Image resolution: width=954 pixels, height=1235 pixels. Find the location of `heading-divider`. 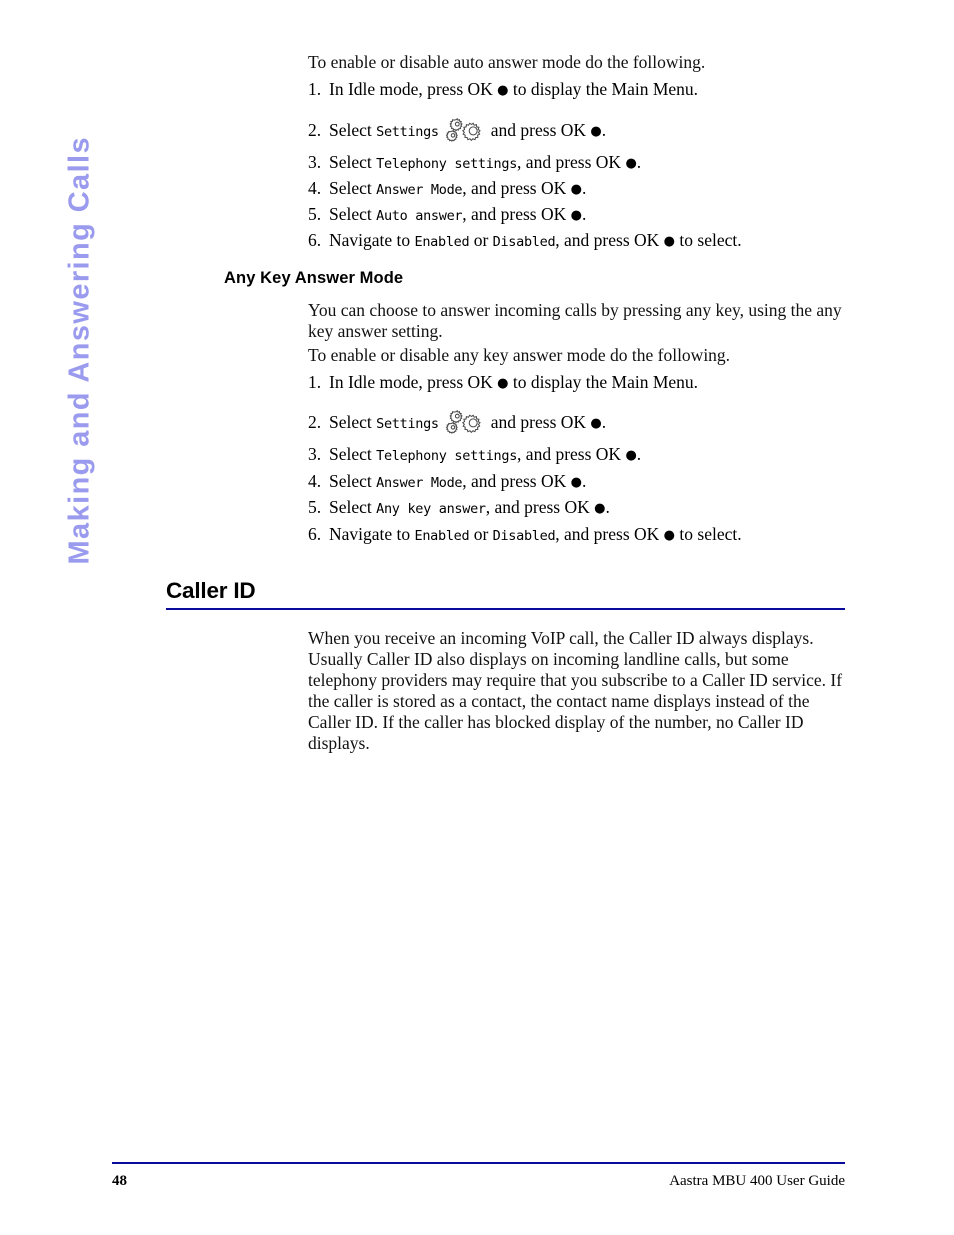

heading-divider is located at coordinates (505, 609).